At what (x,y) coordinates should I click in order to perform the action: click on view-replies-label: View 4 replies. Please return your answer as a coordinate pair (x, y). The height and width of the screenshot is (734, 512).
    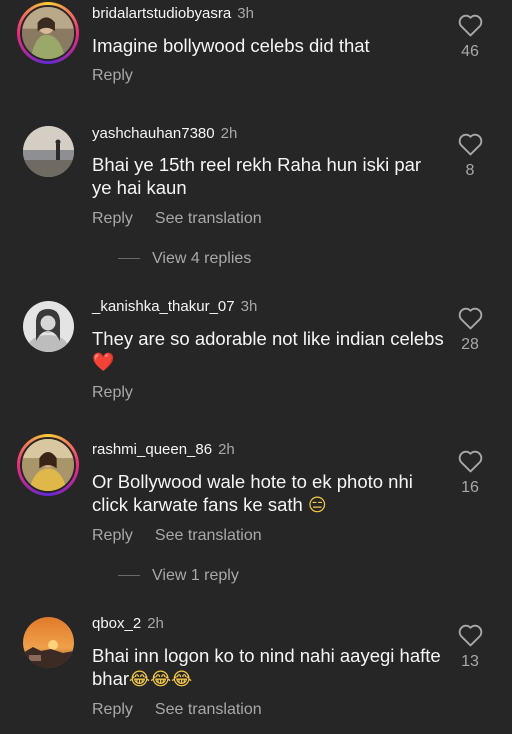
    Looking at the image, I should click on (202, 258).